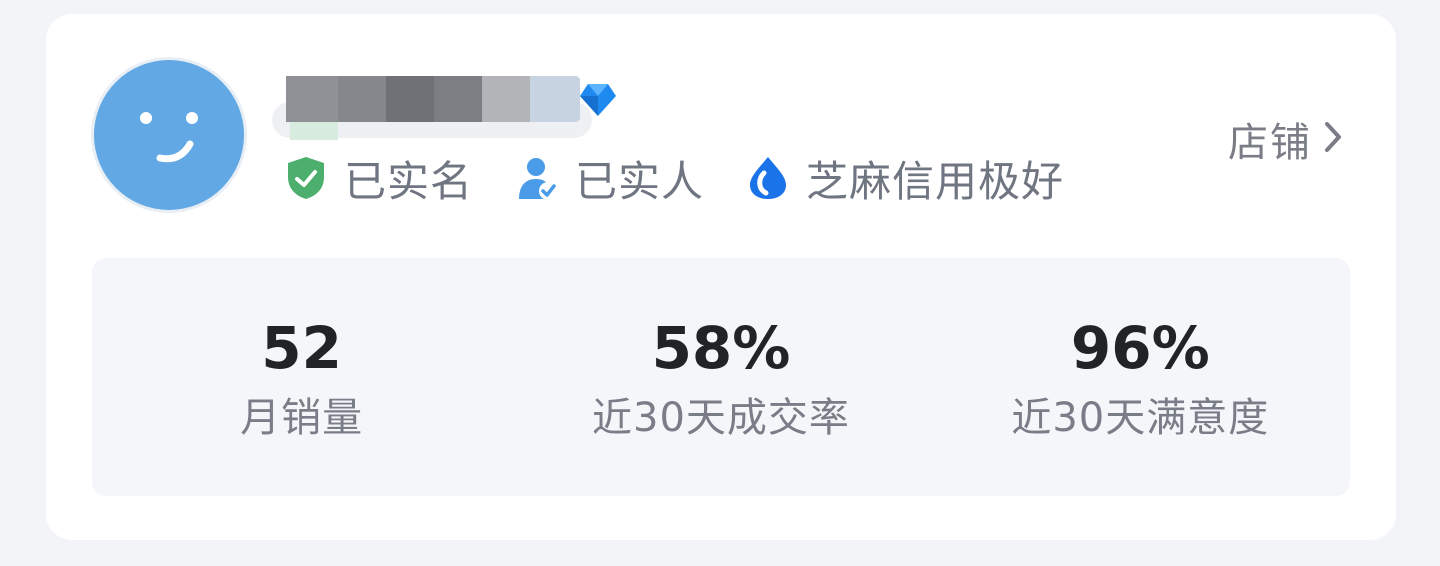  Describe the element at coordinates (302, 418) in the screenshot. I see `stat-label: 月销量` at that location.